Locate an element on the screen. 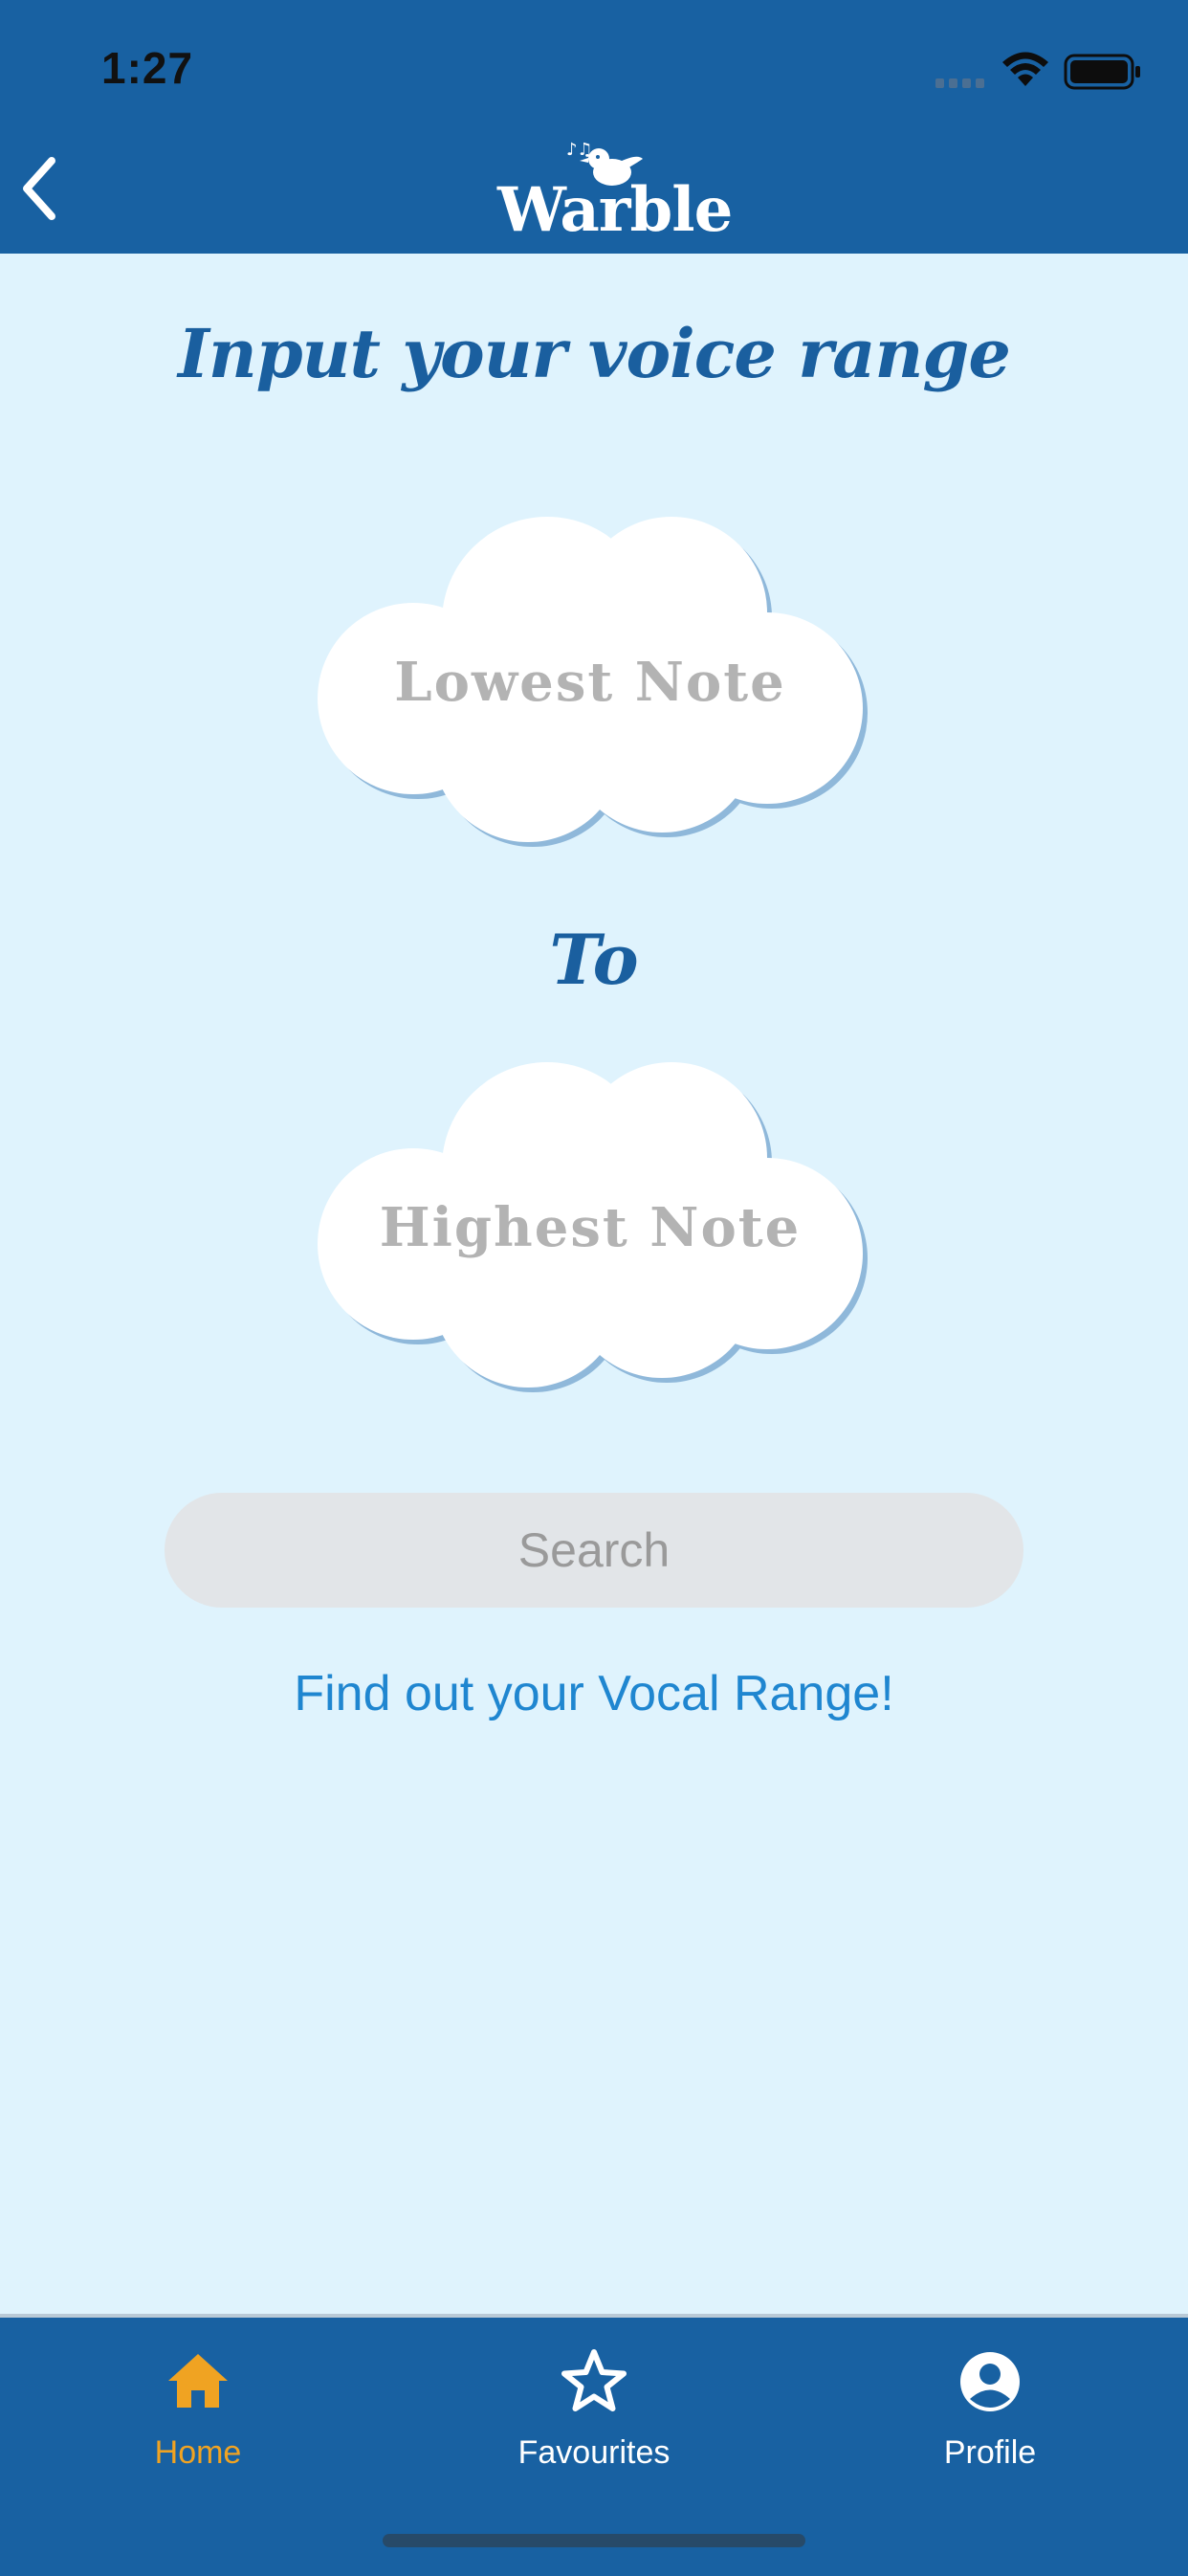 The width and height of the screenshot is (1188, 2576). highest-note-input: Highest Note is located at coordinates (595, 1225).